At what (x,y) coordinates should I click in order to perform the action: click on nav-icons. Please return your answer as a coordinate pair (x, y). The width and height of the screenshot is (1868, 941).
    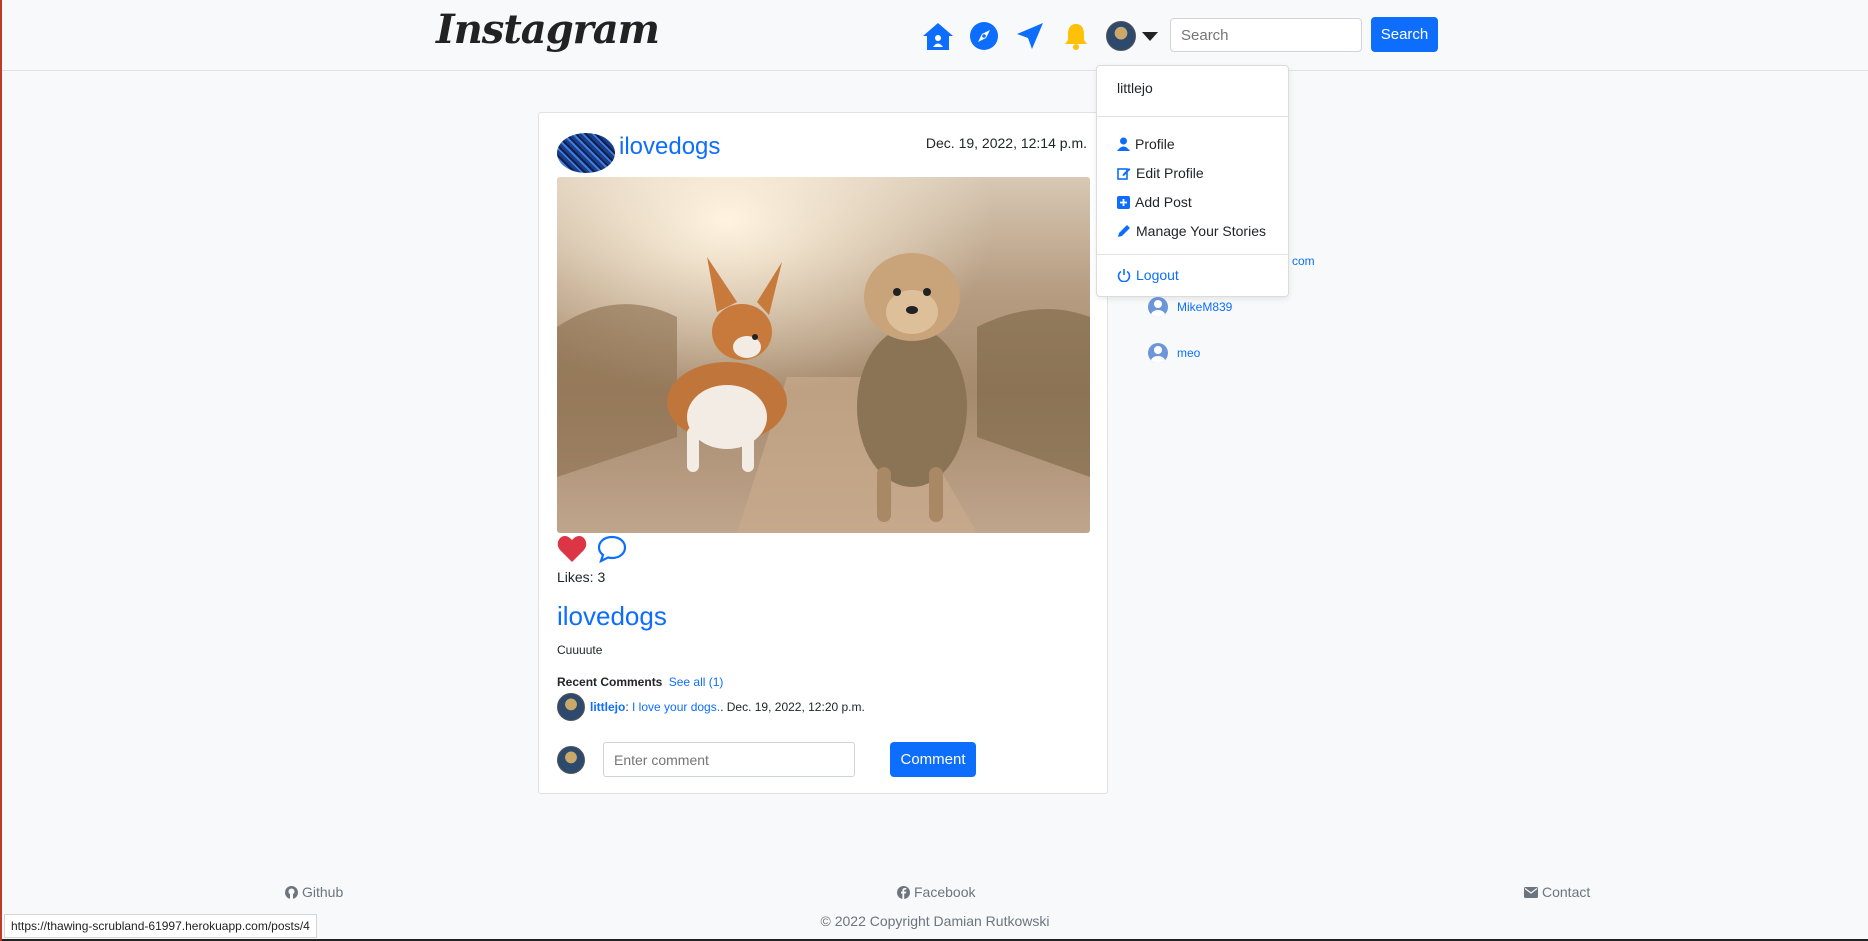
    Looking at the image, I should click on (1040, 36).